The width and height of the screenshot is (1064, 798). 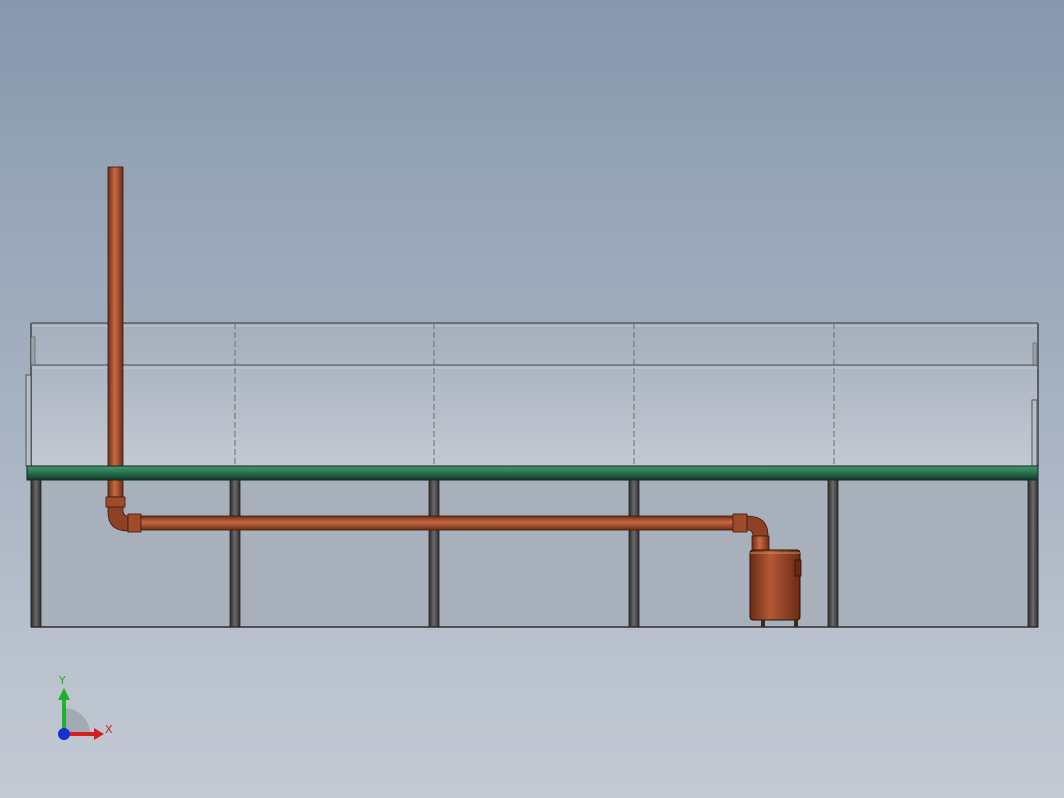 I want to click on tank-hatch, so click(x=798, y=568).